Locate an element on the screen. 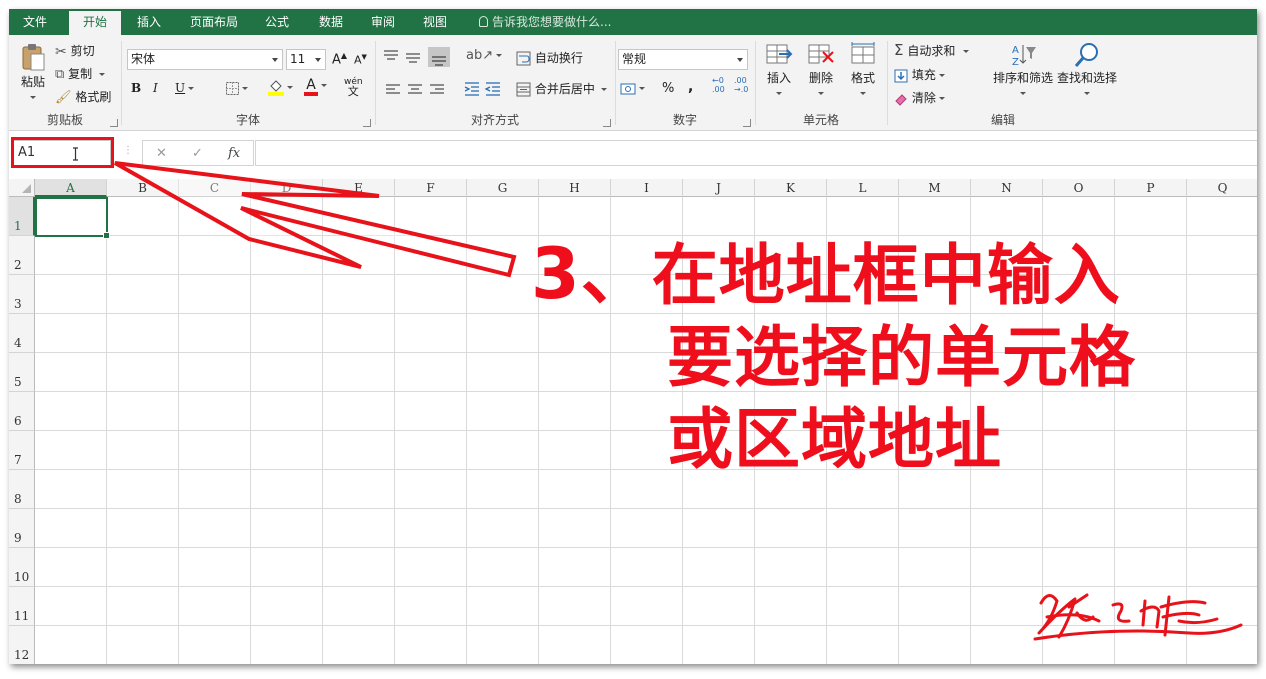 The width and height of the screenshot is (1266, 679). increase-decimal-button: ←0.00 is located at coordinates (718, 85).